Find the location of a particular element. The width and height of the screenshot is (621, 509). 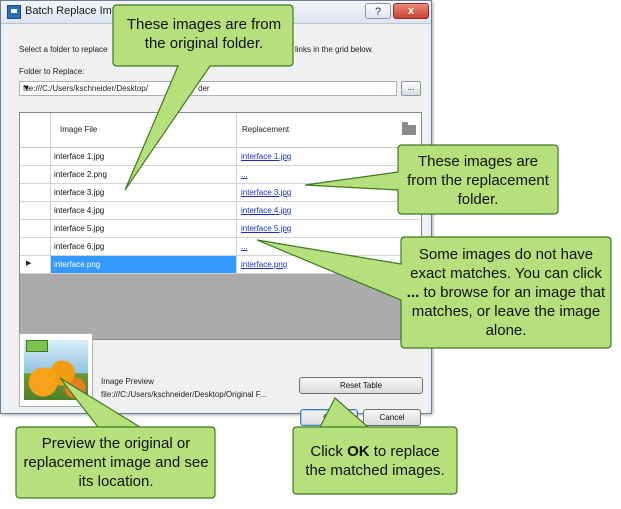

image-file-cell: interface 4.jpg is located at coordinates (79, 210).